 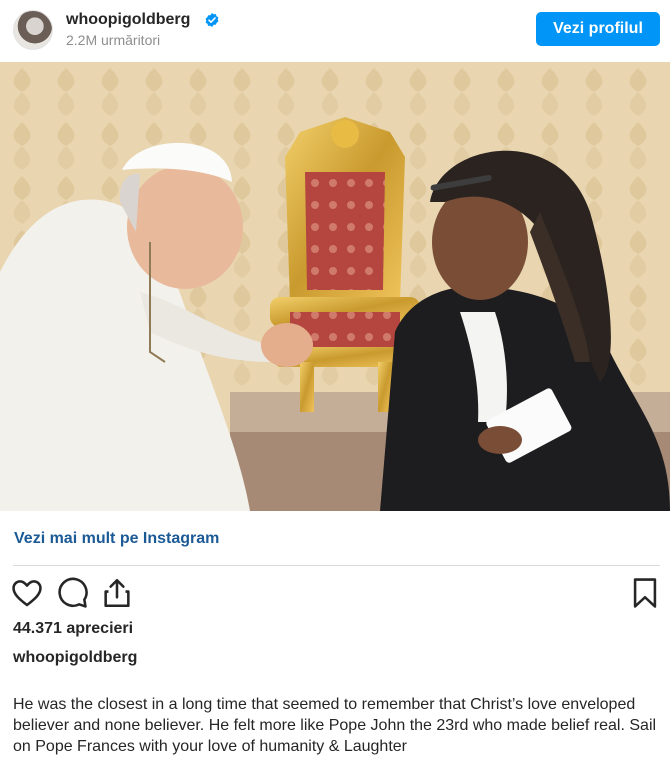 What do you see at coordinates (75, 658) in the screenshot?
I see `caption-username: whoopigoldberg` at bounding box center [75, 658].